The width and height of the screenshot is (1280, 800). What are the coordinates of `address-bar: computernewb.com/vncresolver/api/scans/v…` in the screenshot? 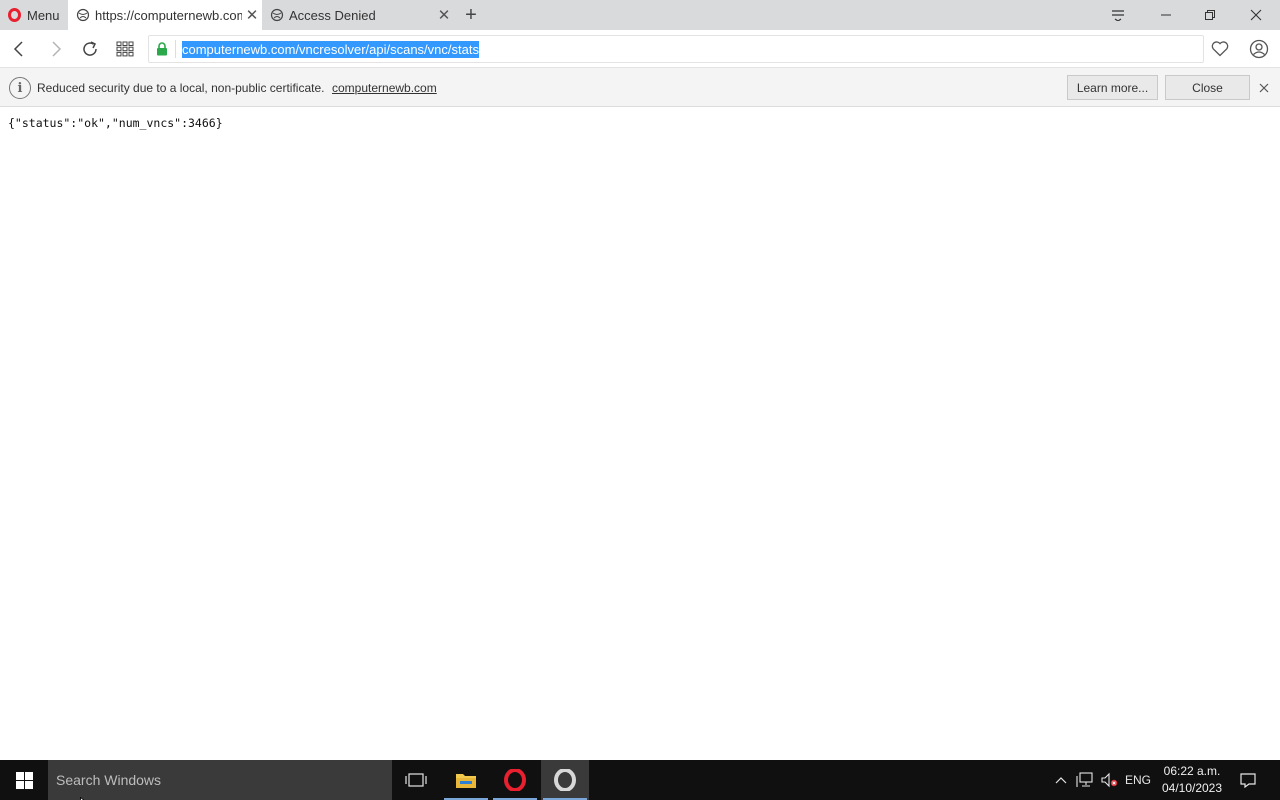 It's located at (676, 49).